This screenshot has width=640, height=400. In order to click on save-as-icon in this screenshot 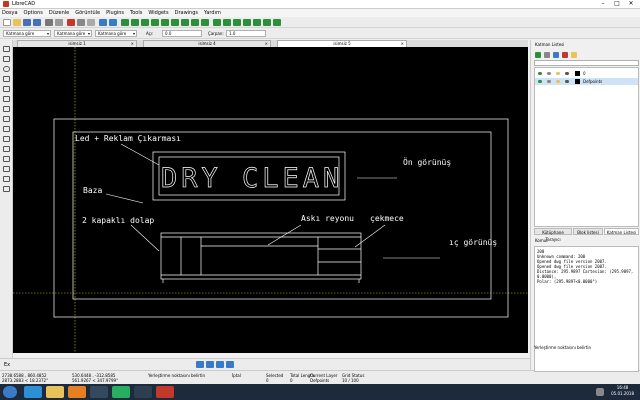, I will do `click(37, 22)`.